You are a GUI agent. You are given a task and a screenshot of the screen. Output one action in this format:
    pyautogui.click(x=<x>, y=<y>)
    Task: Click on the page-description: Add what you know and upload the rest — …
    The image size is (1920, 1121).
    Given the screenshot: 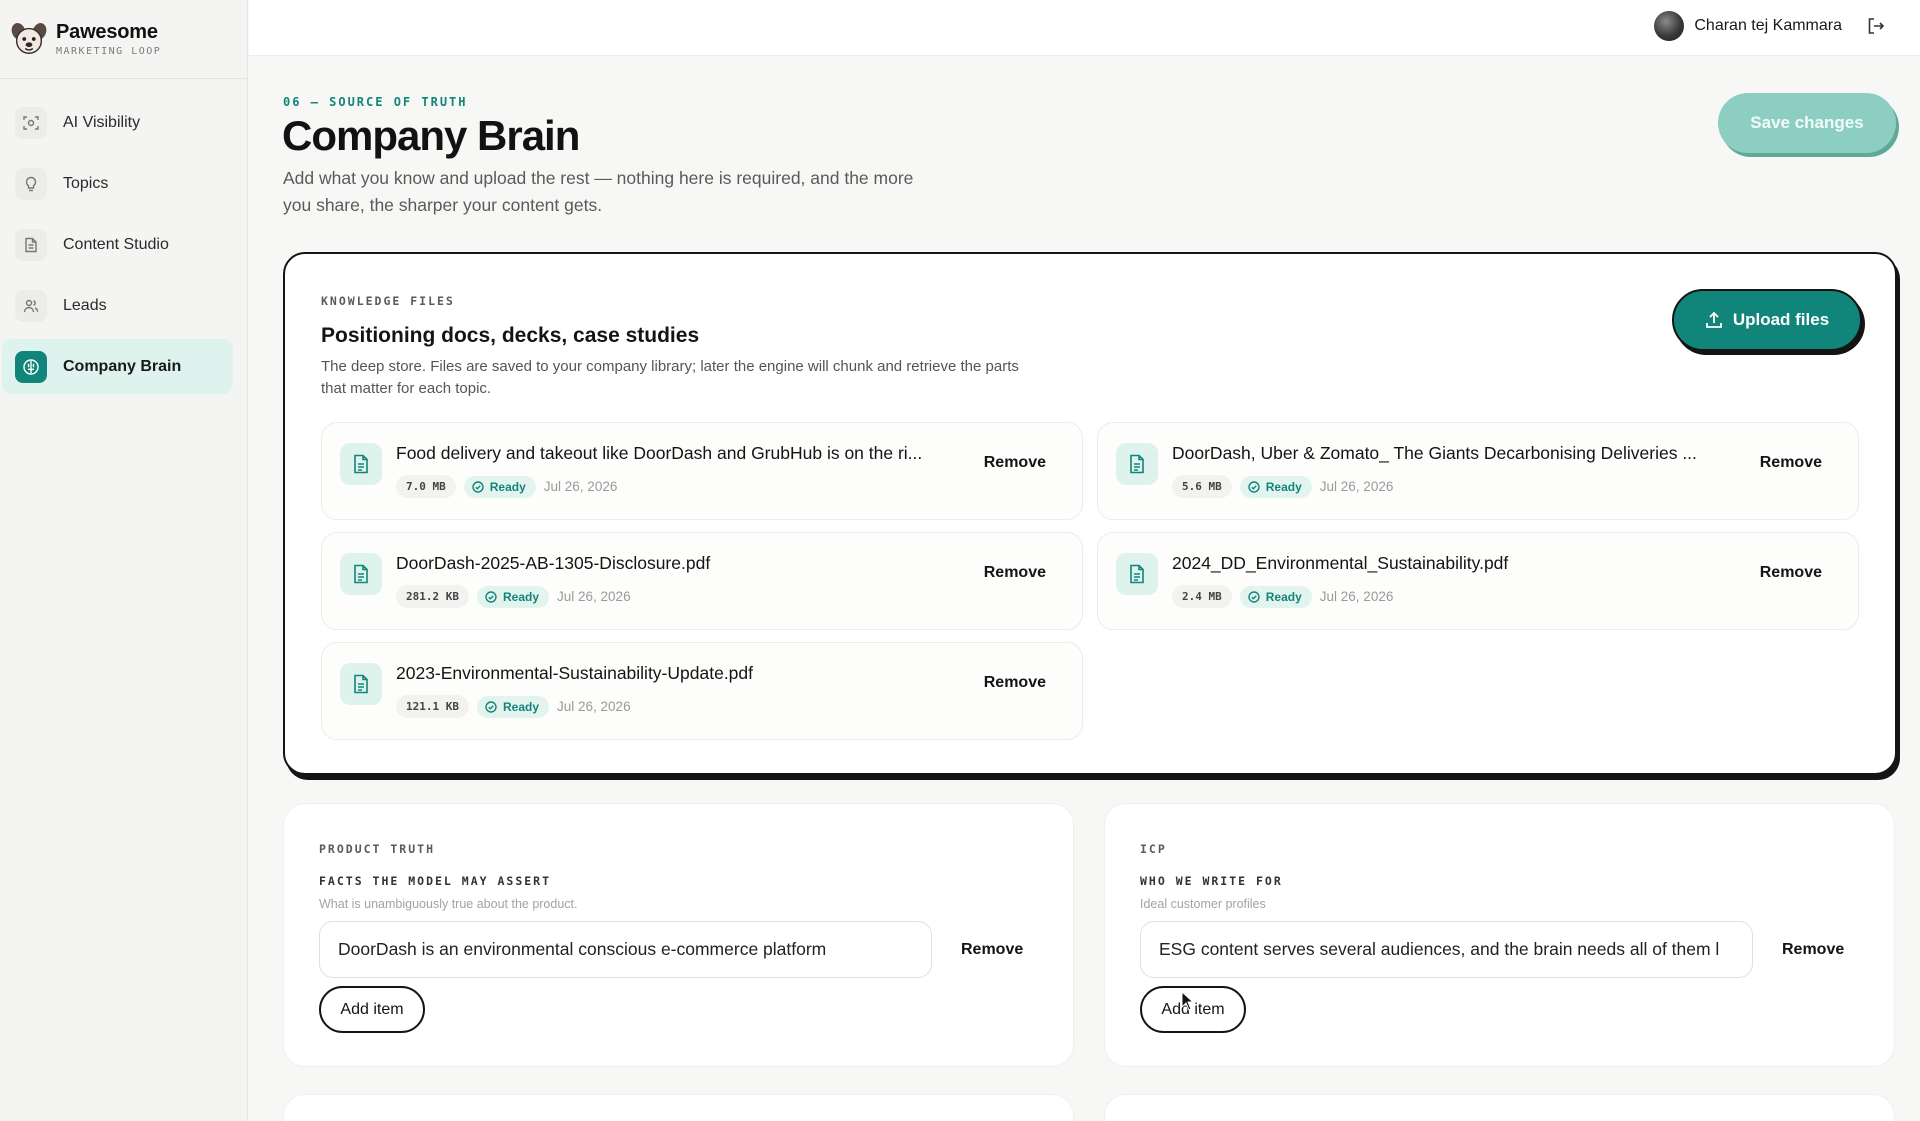 What is the action you would take?
    pyautogui.click(x=598, y=191)
    